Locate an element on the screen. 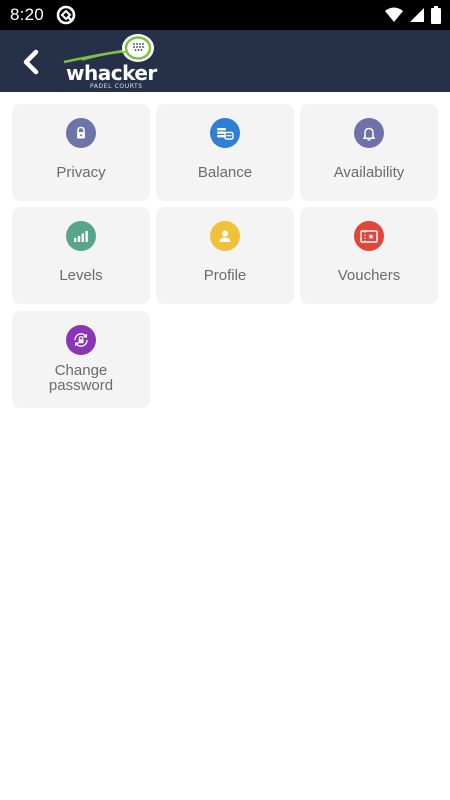 The width and height of the screenshot is (450, 800). app-notification-icon is located at coordinates (66, 15).